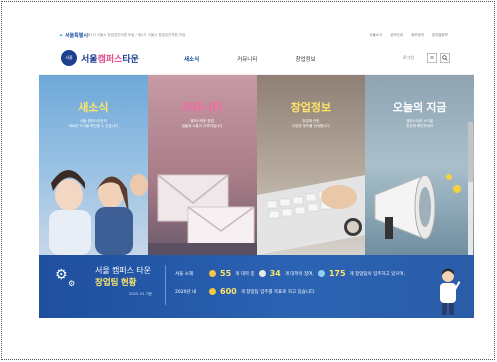 Image resolution: width=497 pixels, height=362 pixels. What do you see at coordinates (245, 274) in the screenshot?
I see `univ-text: 개 대학 중` at bounding box center [245, 274].